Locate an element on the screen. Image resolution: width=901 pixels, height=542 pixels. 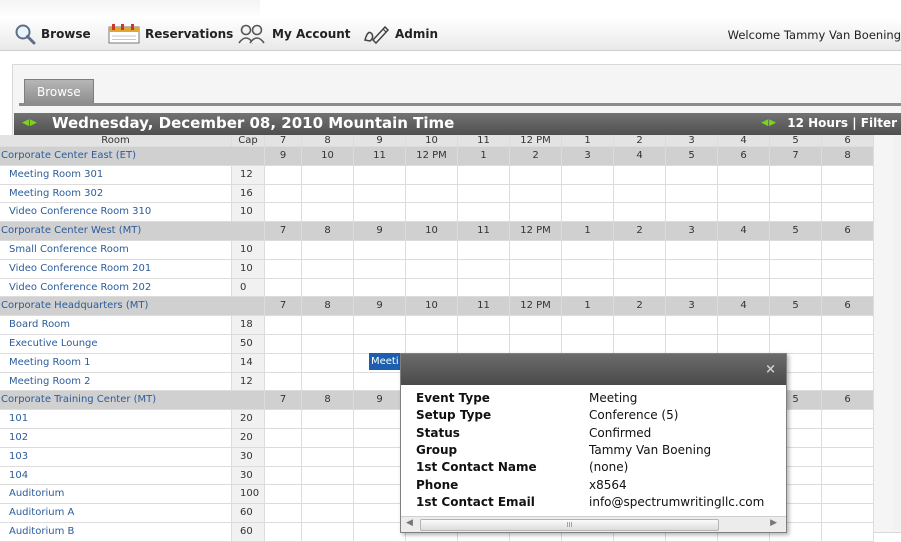
group-name: Corporate Training Center (MT) is located at coordinates (132, 401).